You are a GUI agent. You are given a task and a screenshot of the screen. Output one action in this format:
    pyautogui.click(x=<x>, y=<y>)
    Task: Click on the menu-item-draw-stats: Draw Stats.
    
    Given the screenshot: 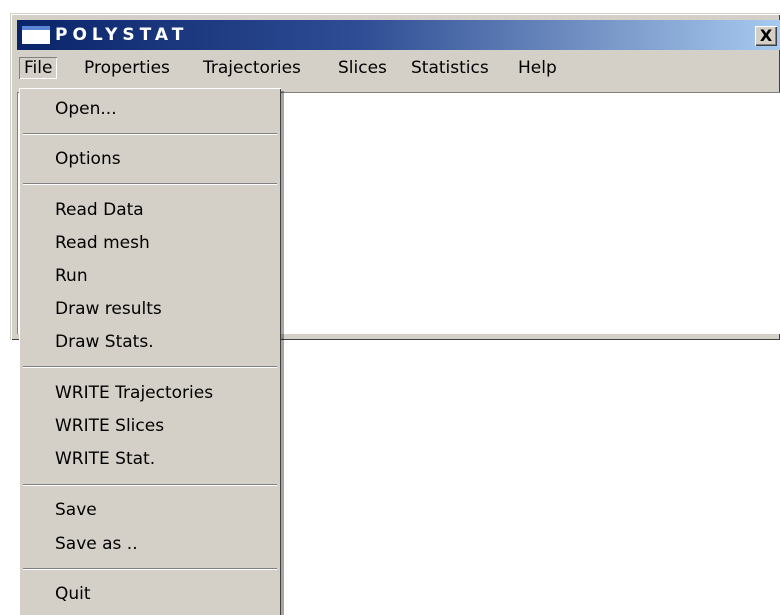 What is the action you would take?
    pyautogui.click(x=150, y=342)
    